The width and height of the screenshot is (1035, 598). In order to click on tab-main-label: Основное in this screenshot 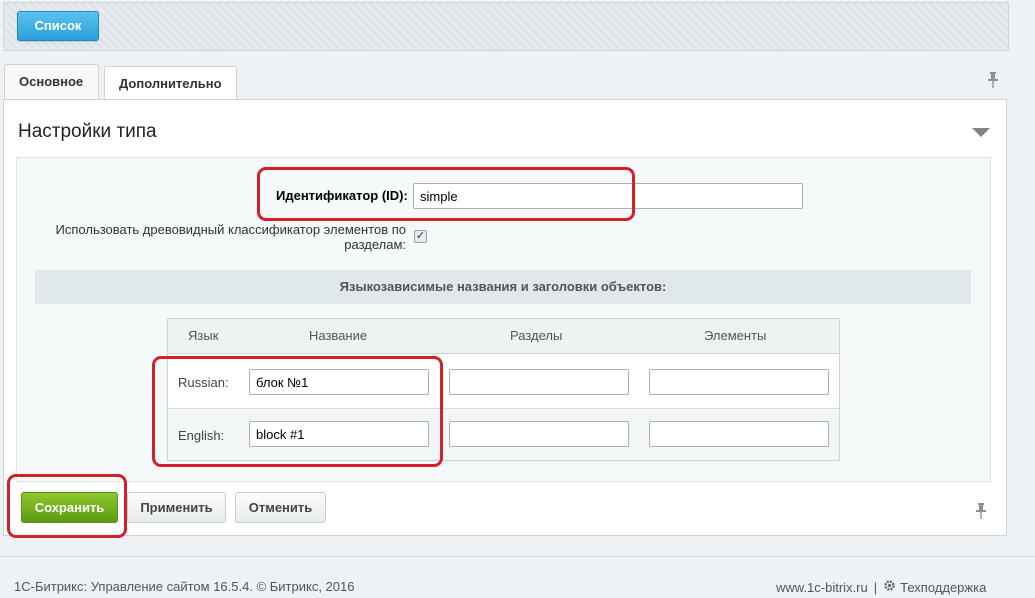, I will do `click(51, 81)`.